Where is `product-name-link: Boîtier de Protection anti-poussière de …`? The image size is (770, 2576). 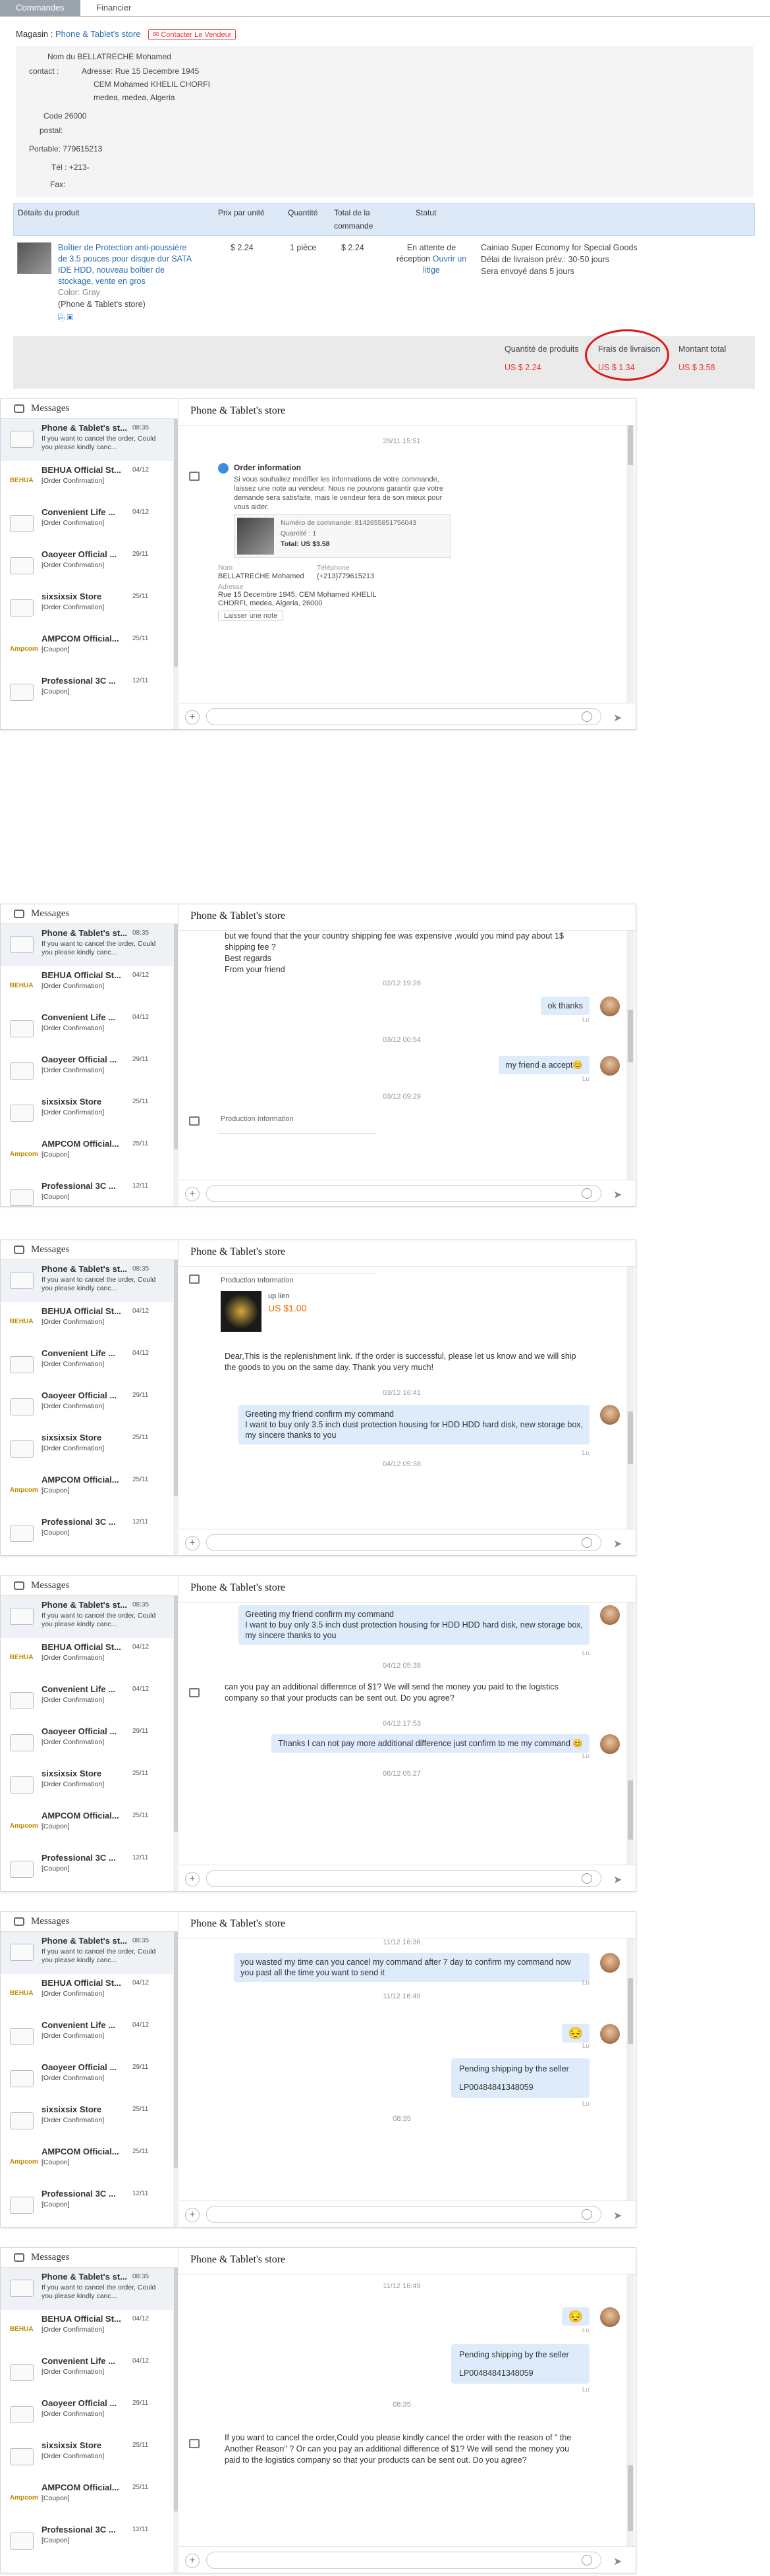
product-name-link: Boîtier de Protection anti-poussière de … is located at coordinates (127, 264).